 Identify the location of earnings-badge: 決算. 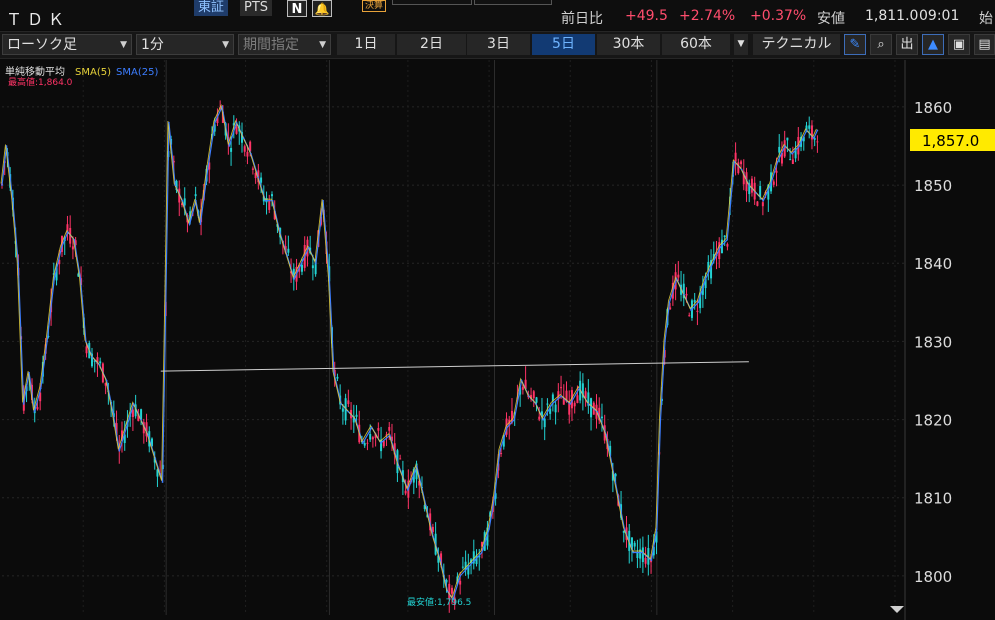
(374, 6).